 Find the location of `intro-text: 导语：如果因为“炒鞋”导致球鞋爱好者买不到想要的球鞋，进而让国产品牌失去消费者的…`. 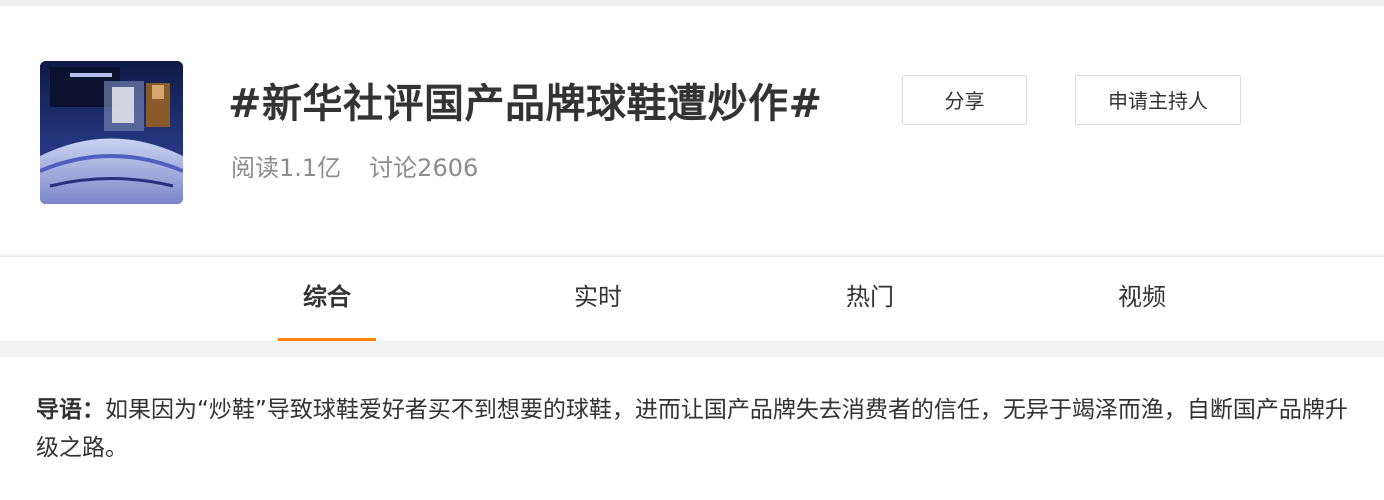

intro-text: 导语：如果因为“炒鞋”导致球鞋爱好者买不到想要的球鞋，进而让国产品牌失去消费者的… is located at coordinates (701, 429).